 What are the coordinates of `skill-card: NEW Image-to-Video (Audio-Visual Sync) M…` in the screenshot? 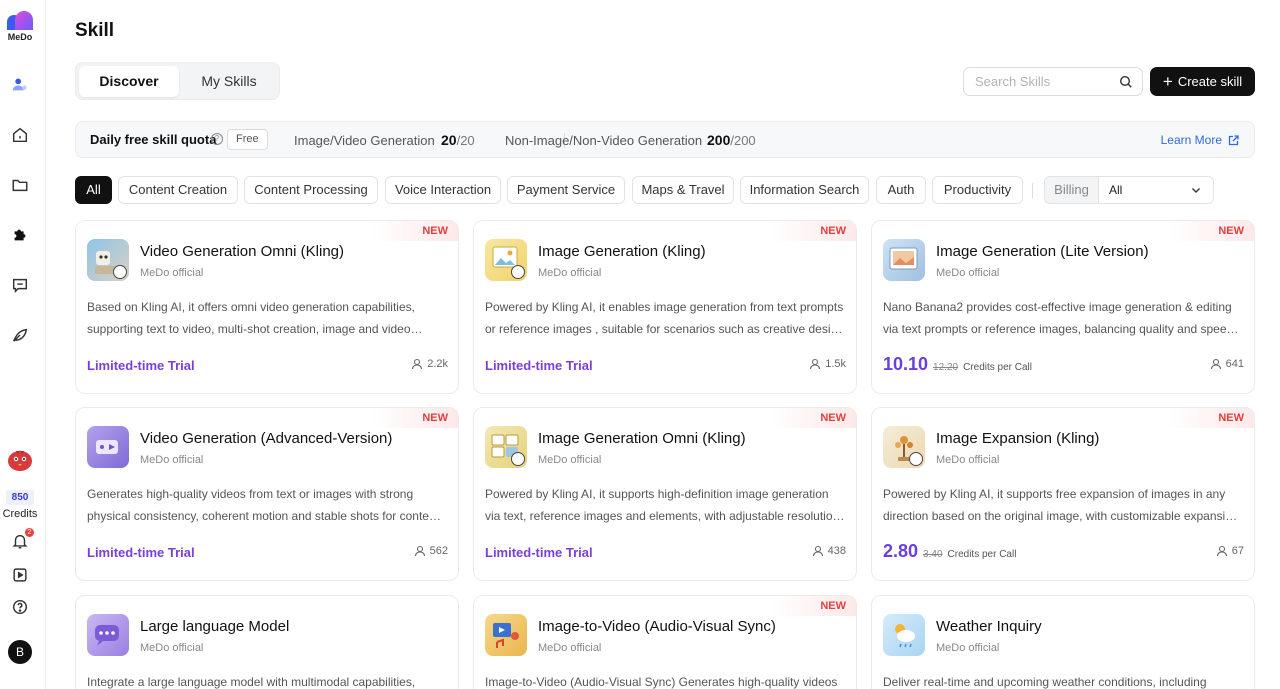 It's located at (665, 642).